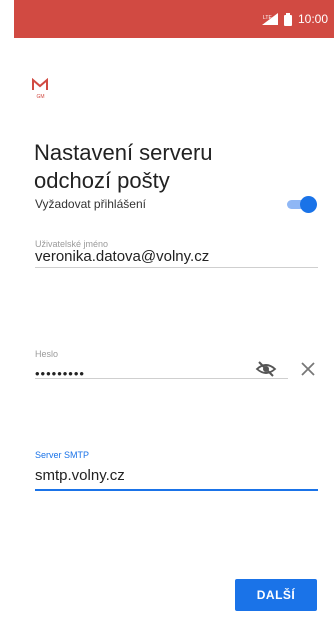 Image resolution: width=334 pixels, height=626 pixels. I want to click on page-title: Nastavení serveru odchozí pošty, so click(123, 166).